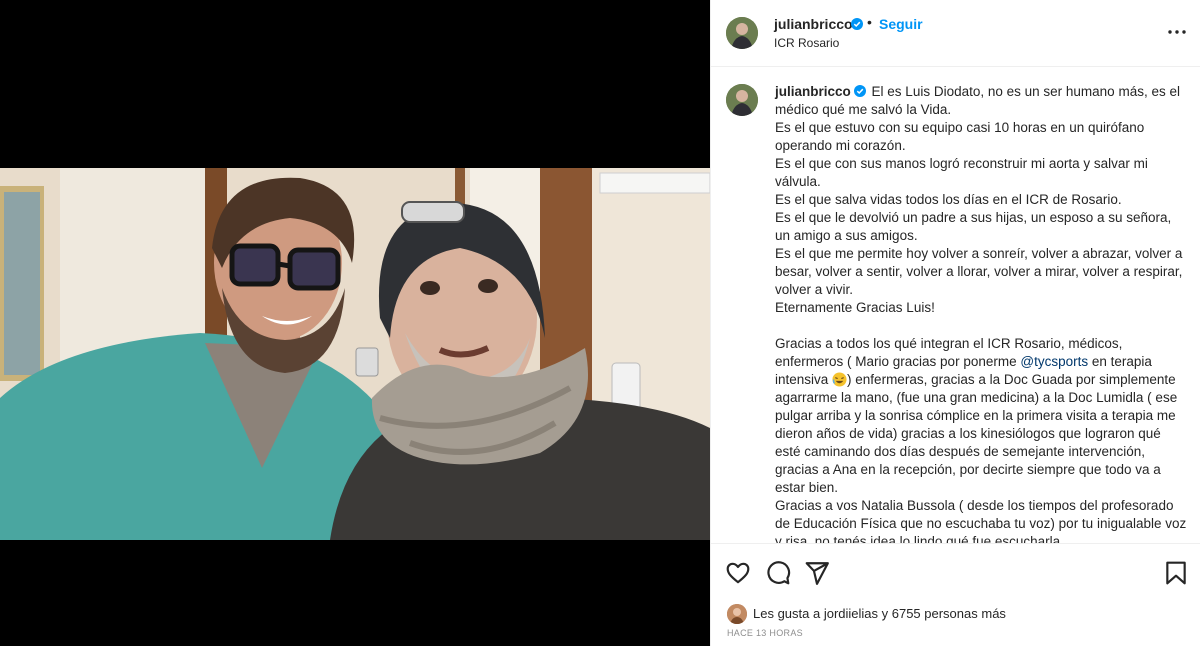  I want to click on post-header: julianbricco • Seguir ICR Rosario, so click(955, 33).